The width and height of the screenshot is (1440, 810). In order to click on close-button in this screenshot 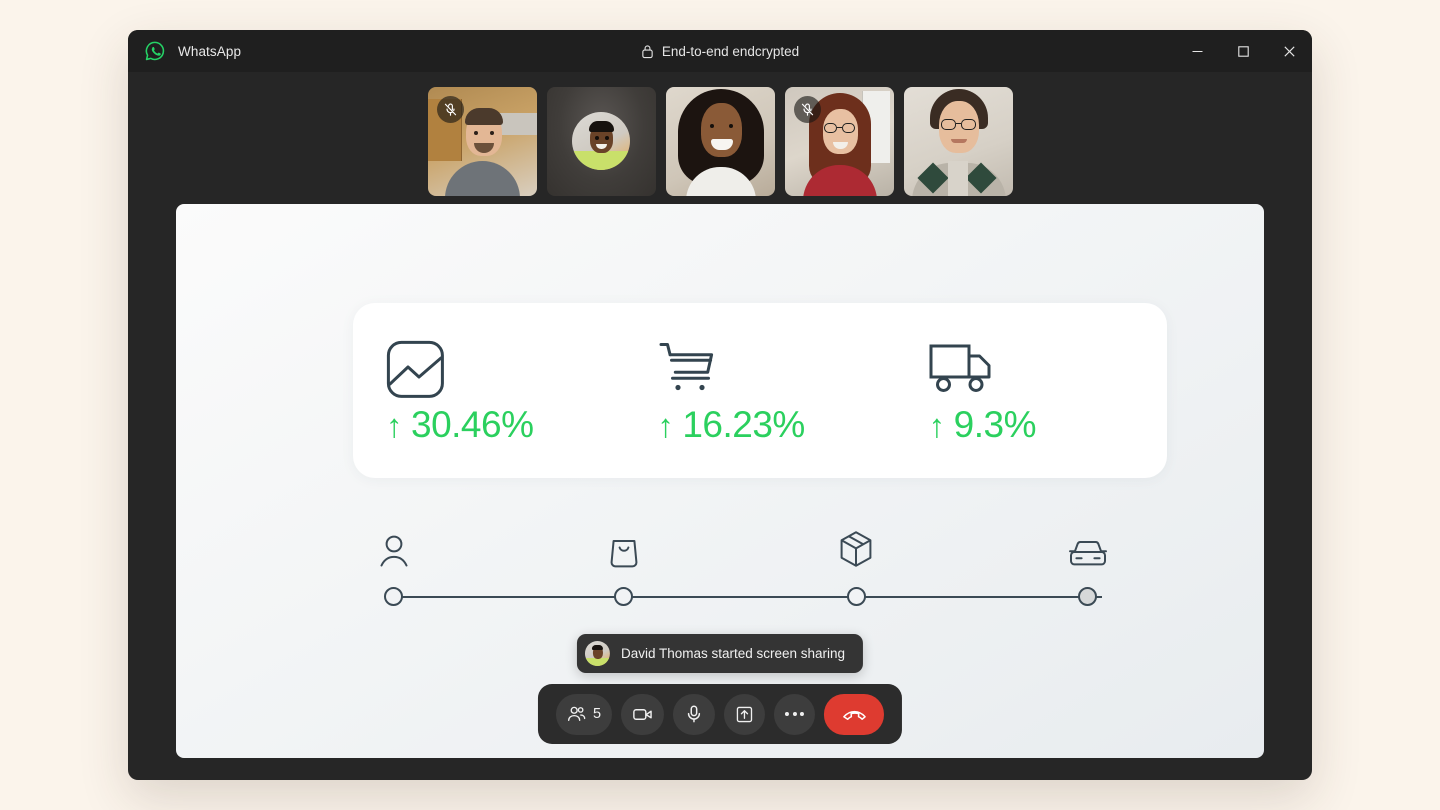, I will do `click(1289, 51)`.